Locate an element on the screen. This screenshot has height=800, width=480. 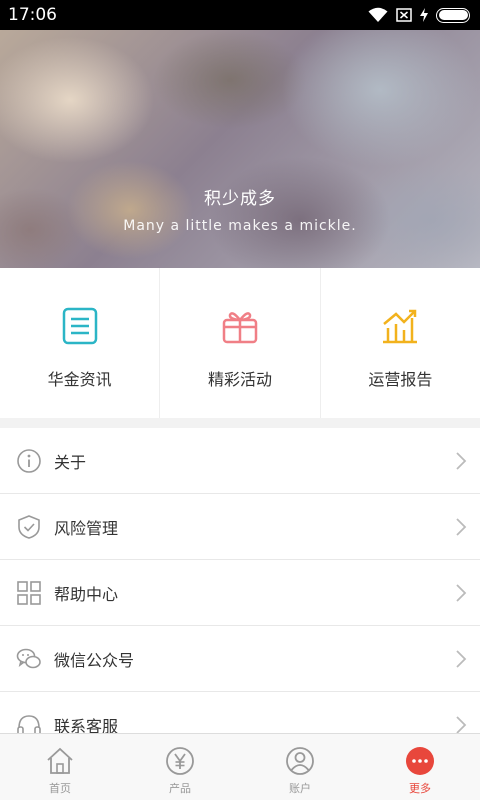
yen-icon is located at coordinates (180, 761).